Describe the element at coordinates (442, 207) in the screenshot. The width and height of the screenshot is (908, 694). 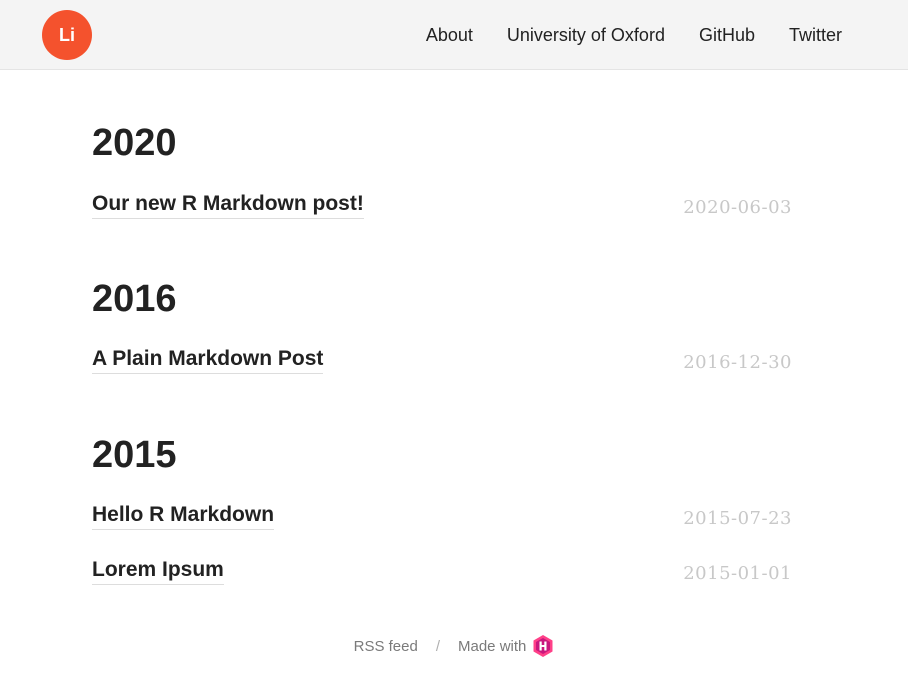
I see `list-item: Our new R Markdown post! 2020-06-03` at that location.